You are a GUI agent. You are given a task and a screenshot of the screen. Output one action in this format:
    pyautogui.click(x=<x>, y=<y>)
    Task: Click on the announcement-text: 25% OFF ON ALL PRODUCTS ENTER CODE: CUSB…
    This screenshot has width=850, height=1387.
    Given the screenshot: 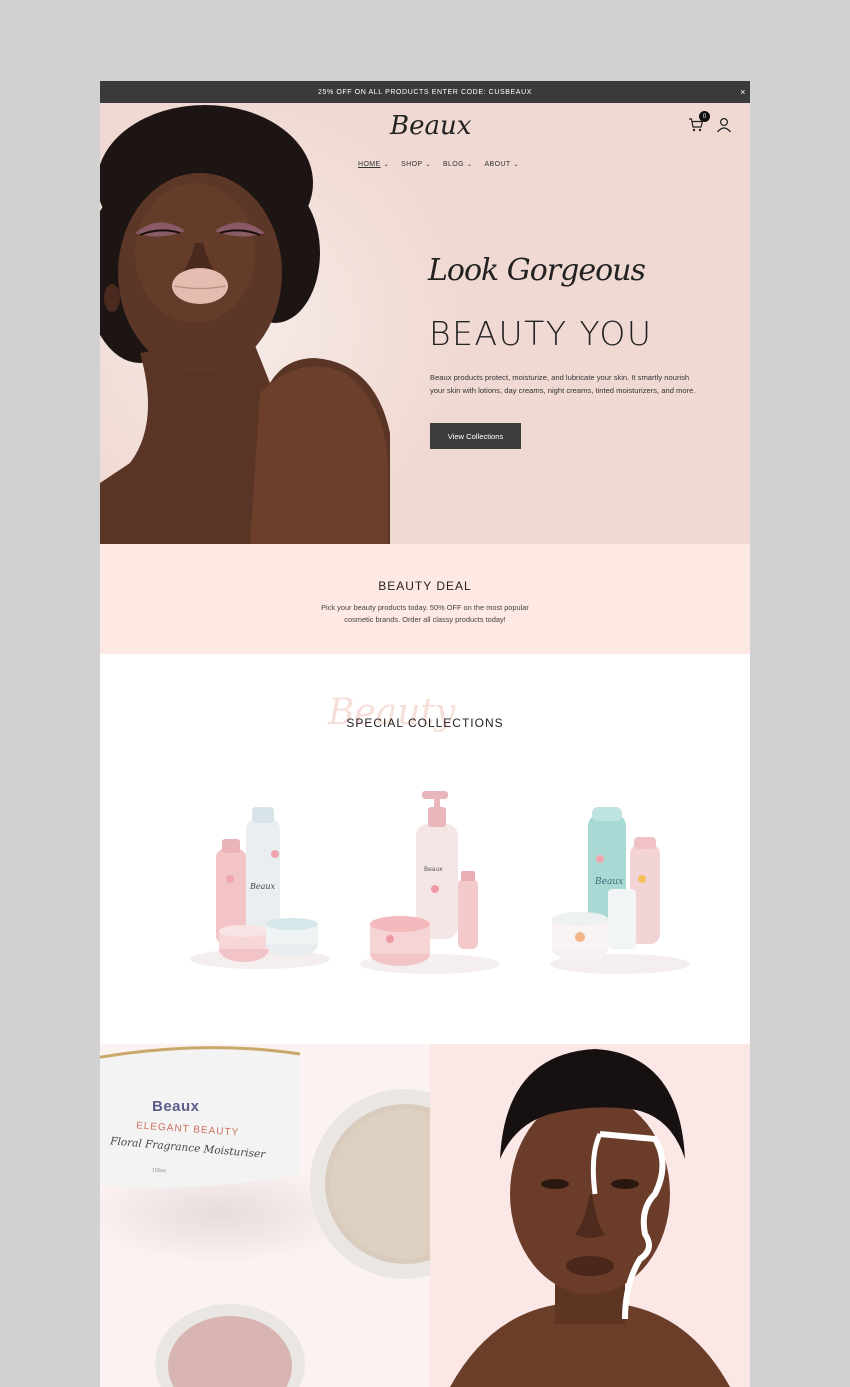 What is the action you would take?
    pyautogui.click(x=424, y=92)
    